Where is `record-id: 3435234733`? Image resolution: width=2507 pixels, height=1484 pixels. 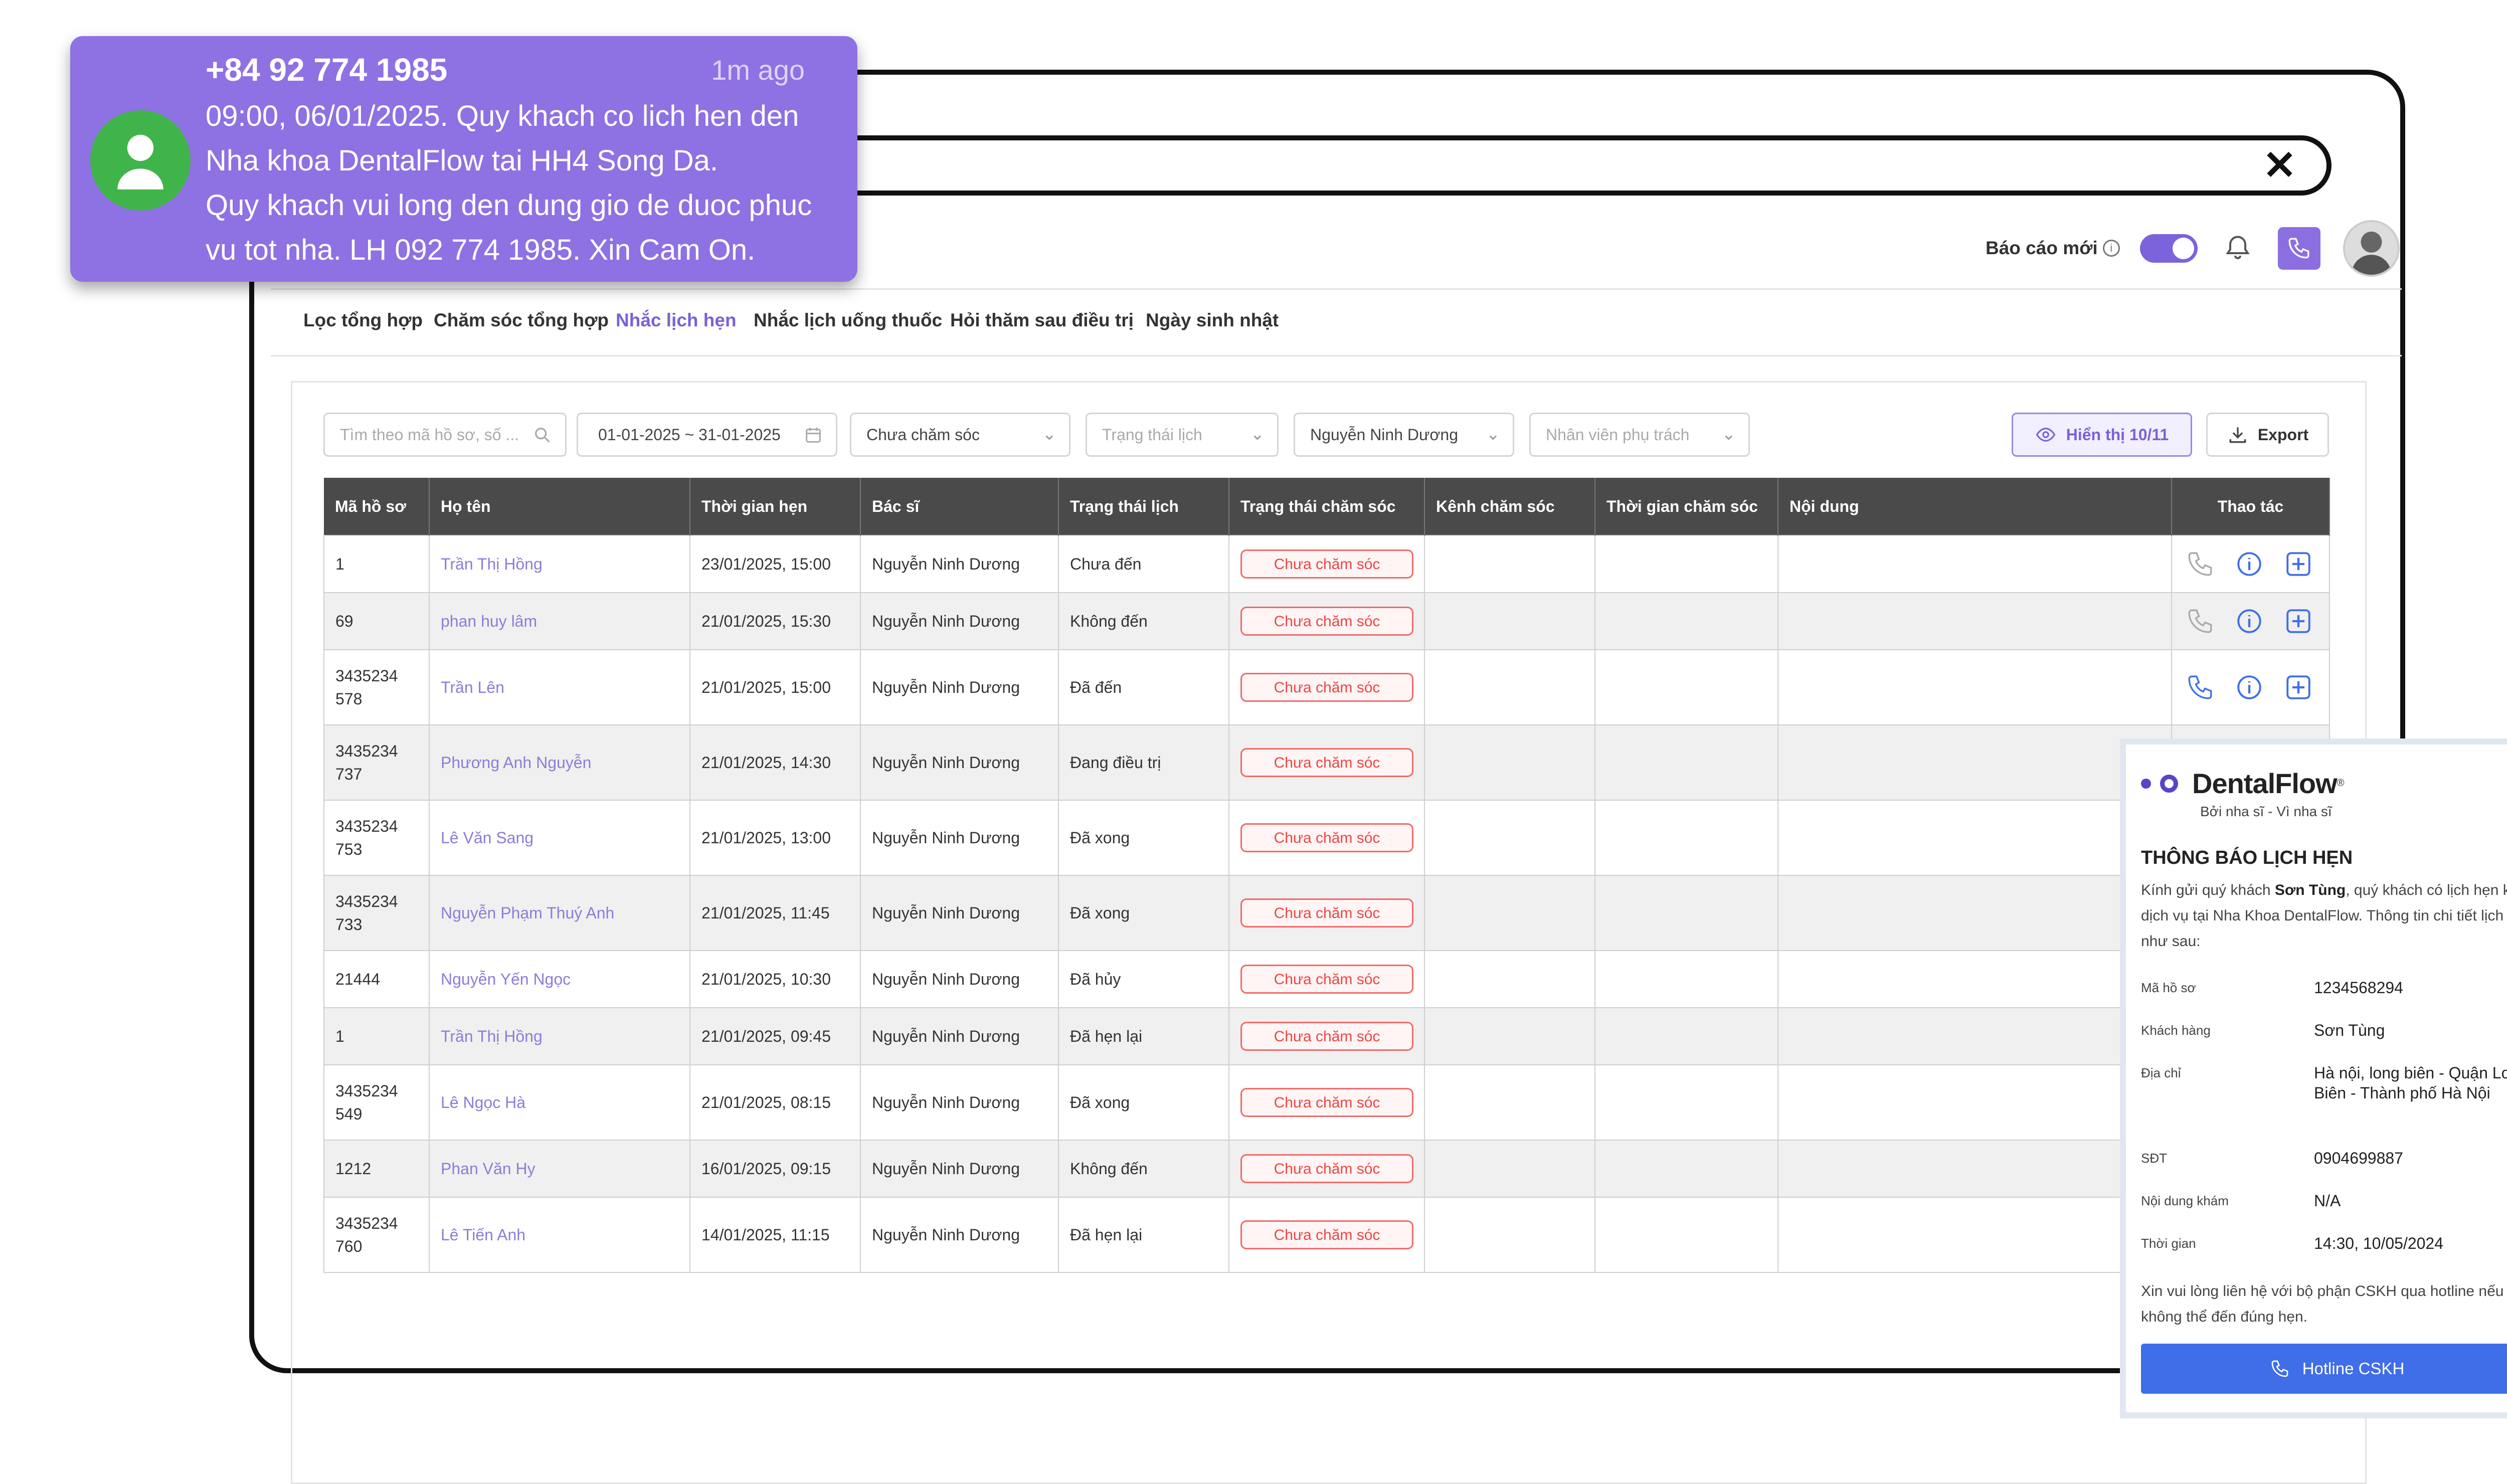
record-id: 3435234733 is located at coordinates (366, 913).